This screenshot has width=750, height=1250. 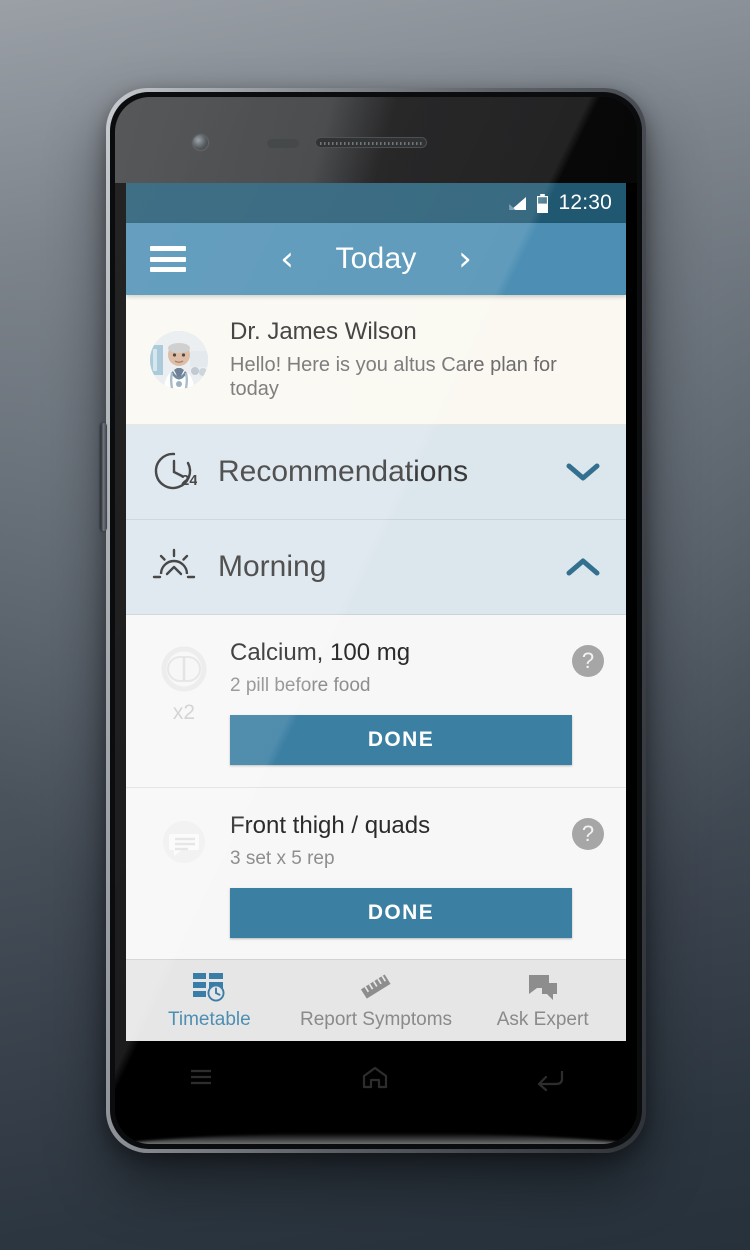 What do you see at coordinates (174, 472) in the screenshot?
I see `clock-24-icon: 24` at bounding box center [174, 472].